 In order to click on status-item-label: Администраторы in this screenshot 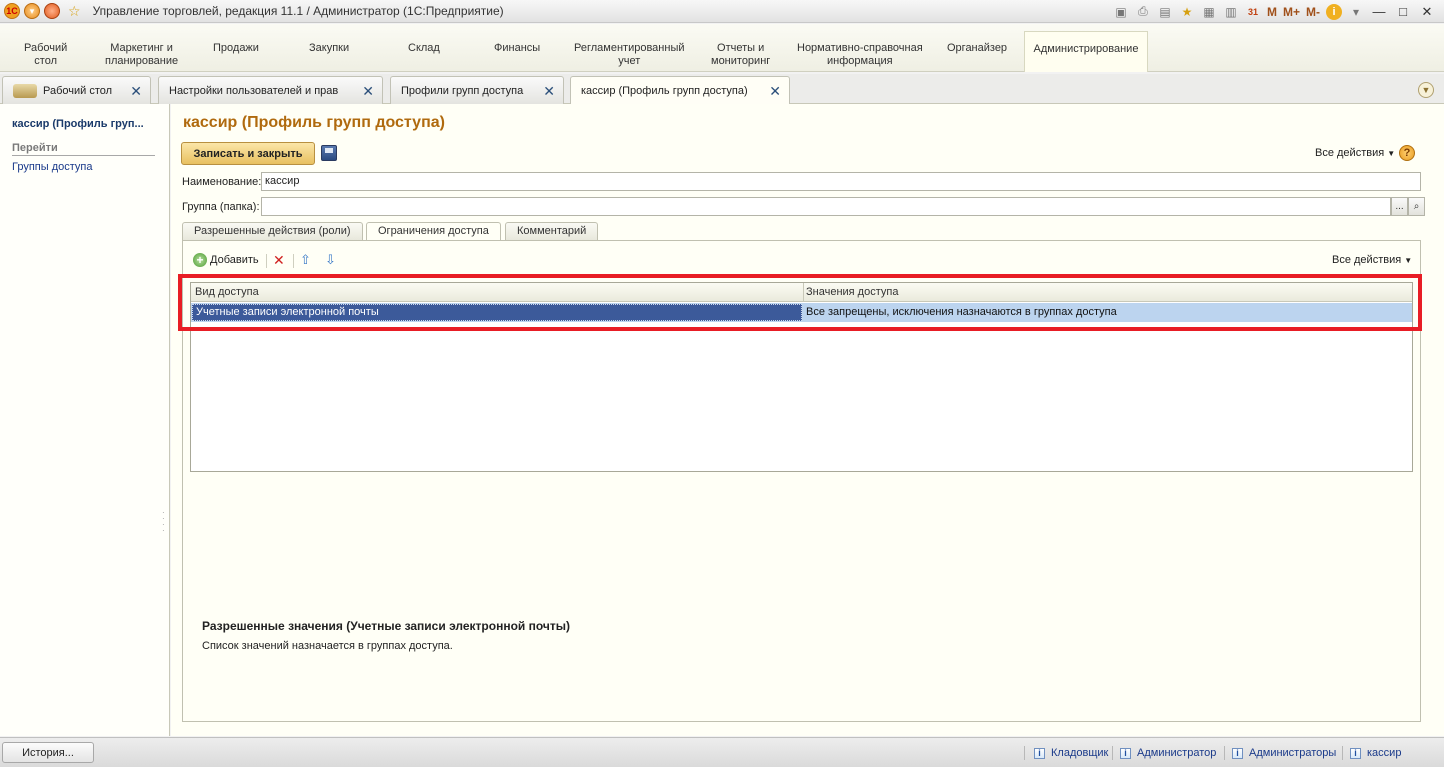, I will do `click(1293, 753)`.